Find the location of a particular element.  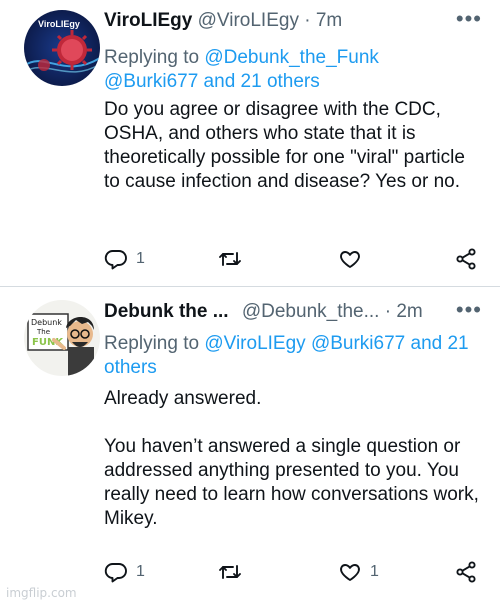

avatar: ViroLIEgy is located at coordinates (62, 48).